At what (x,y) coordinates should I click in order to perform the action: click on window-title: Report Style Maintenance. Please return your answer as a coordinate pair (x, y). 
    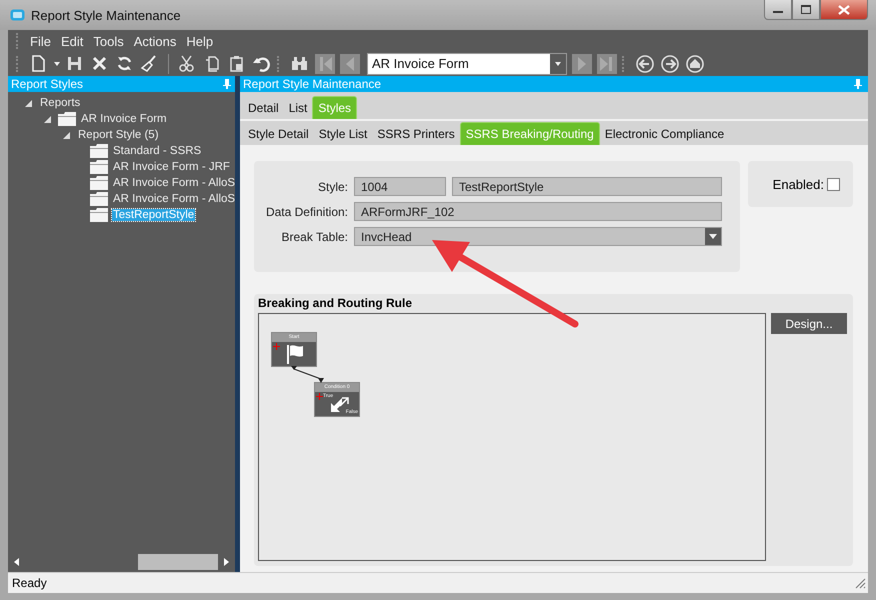
    Looking at the image, I should click on (106, 15).